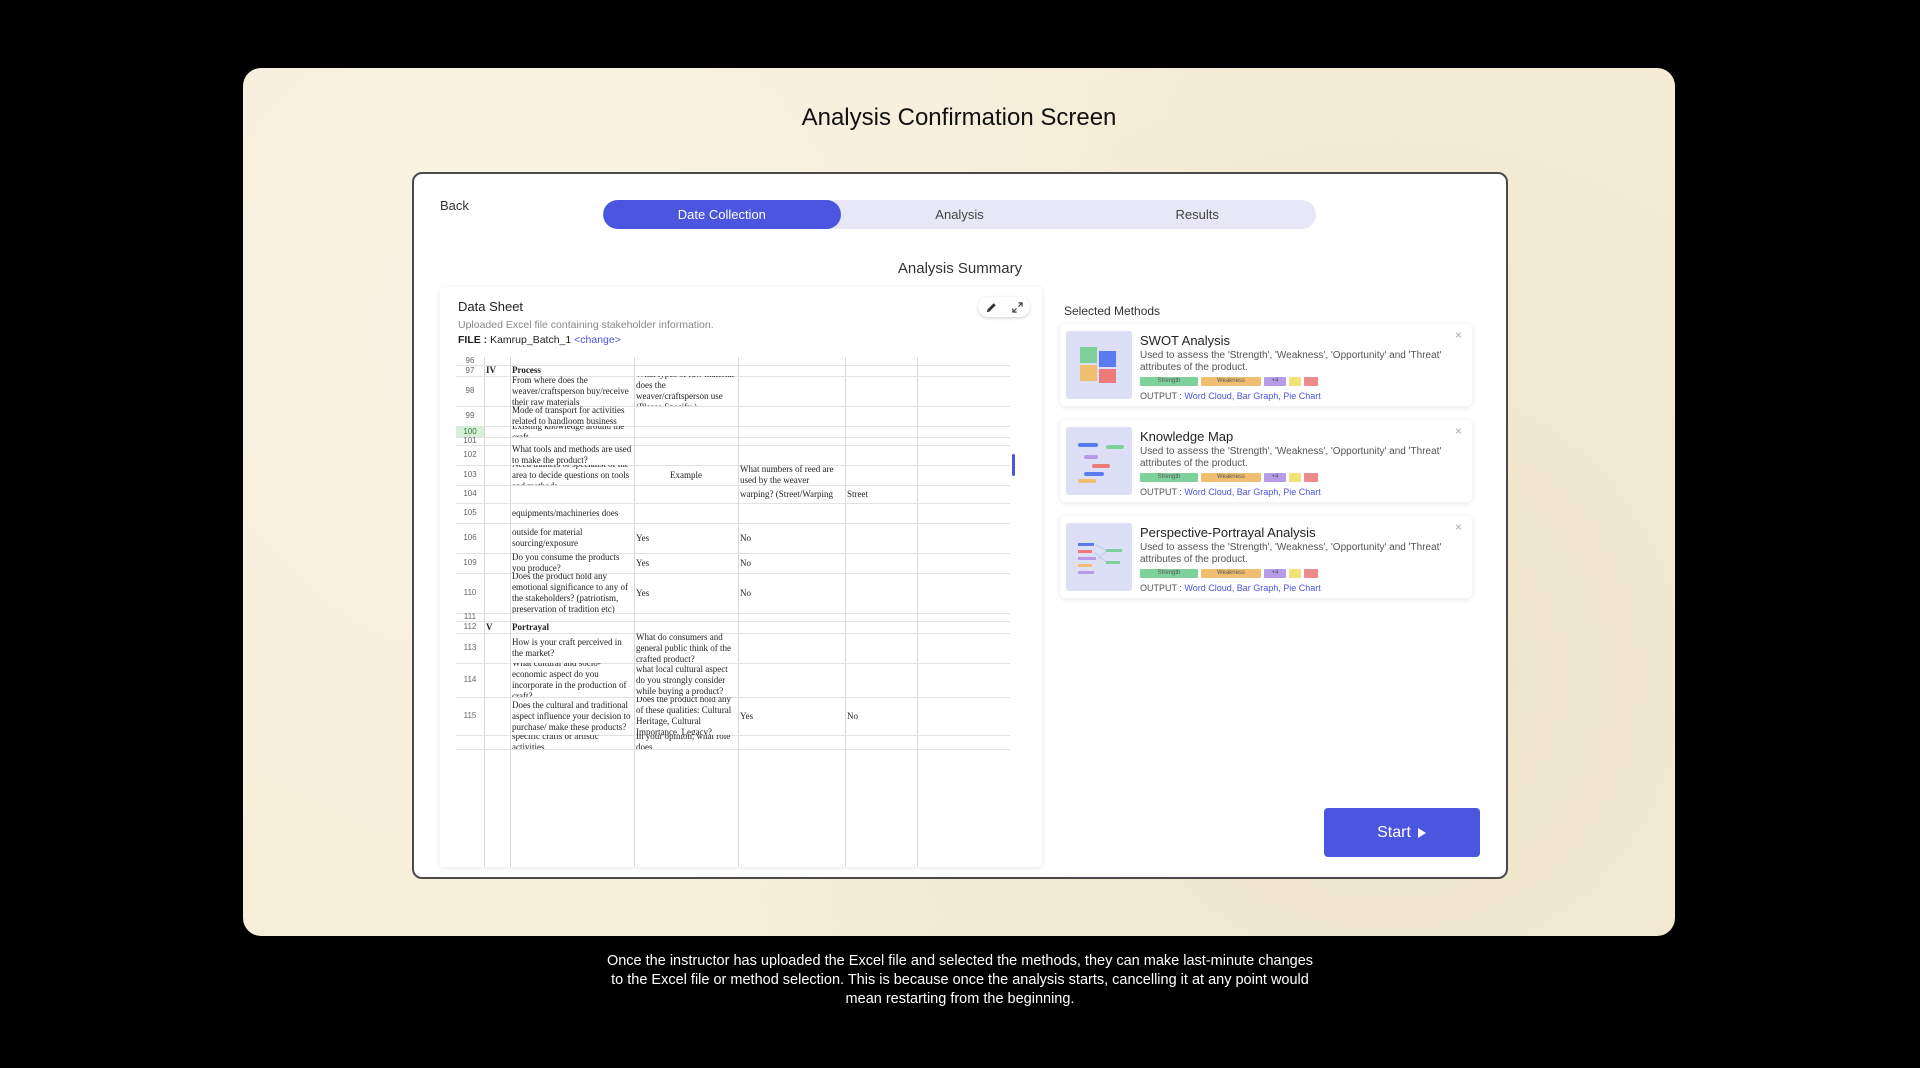  What do you see at coordinates (959, 117) in the screenshot?
I see `page-heading: Analysis Confirmation Screen` at bounding box center [959, 117].